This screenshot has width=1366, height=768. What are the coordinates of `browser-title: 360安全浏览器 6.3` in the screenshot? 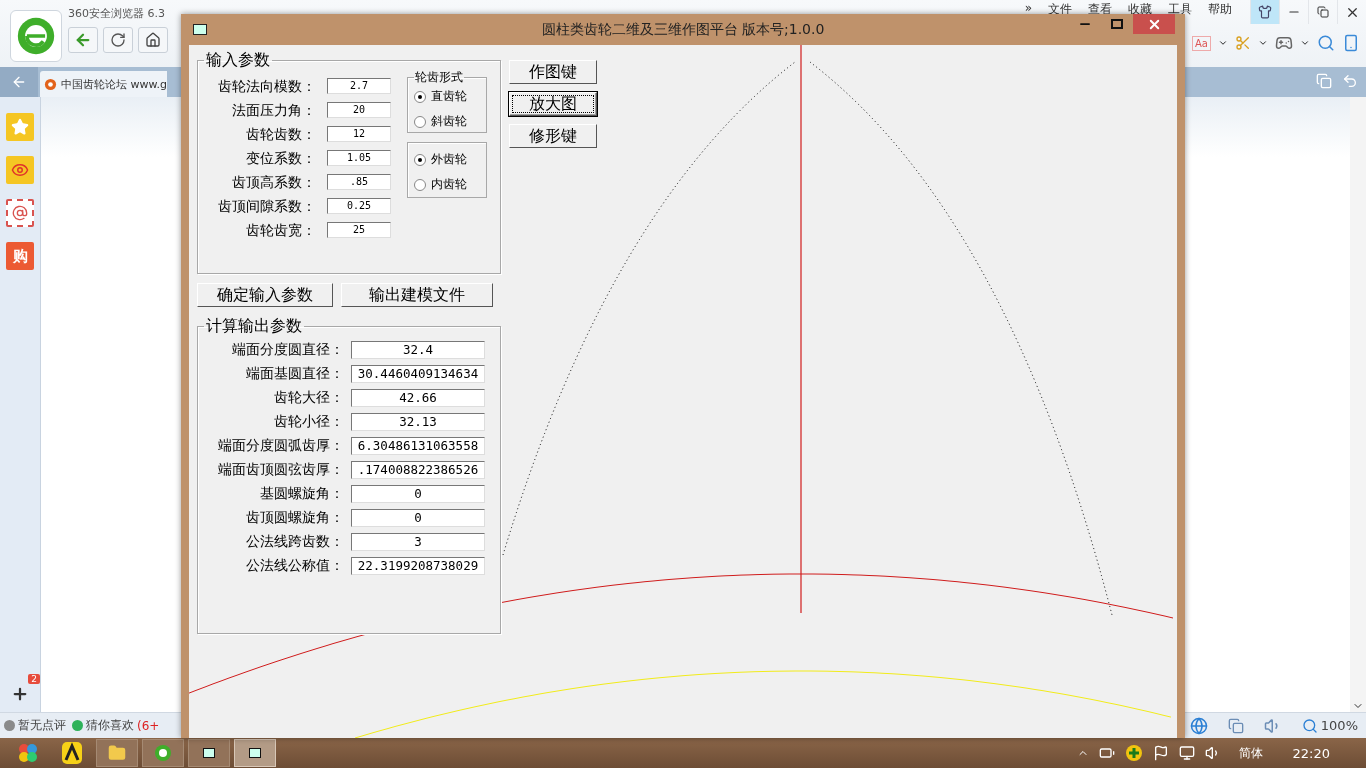 It's located at (117, 13).